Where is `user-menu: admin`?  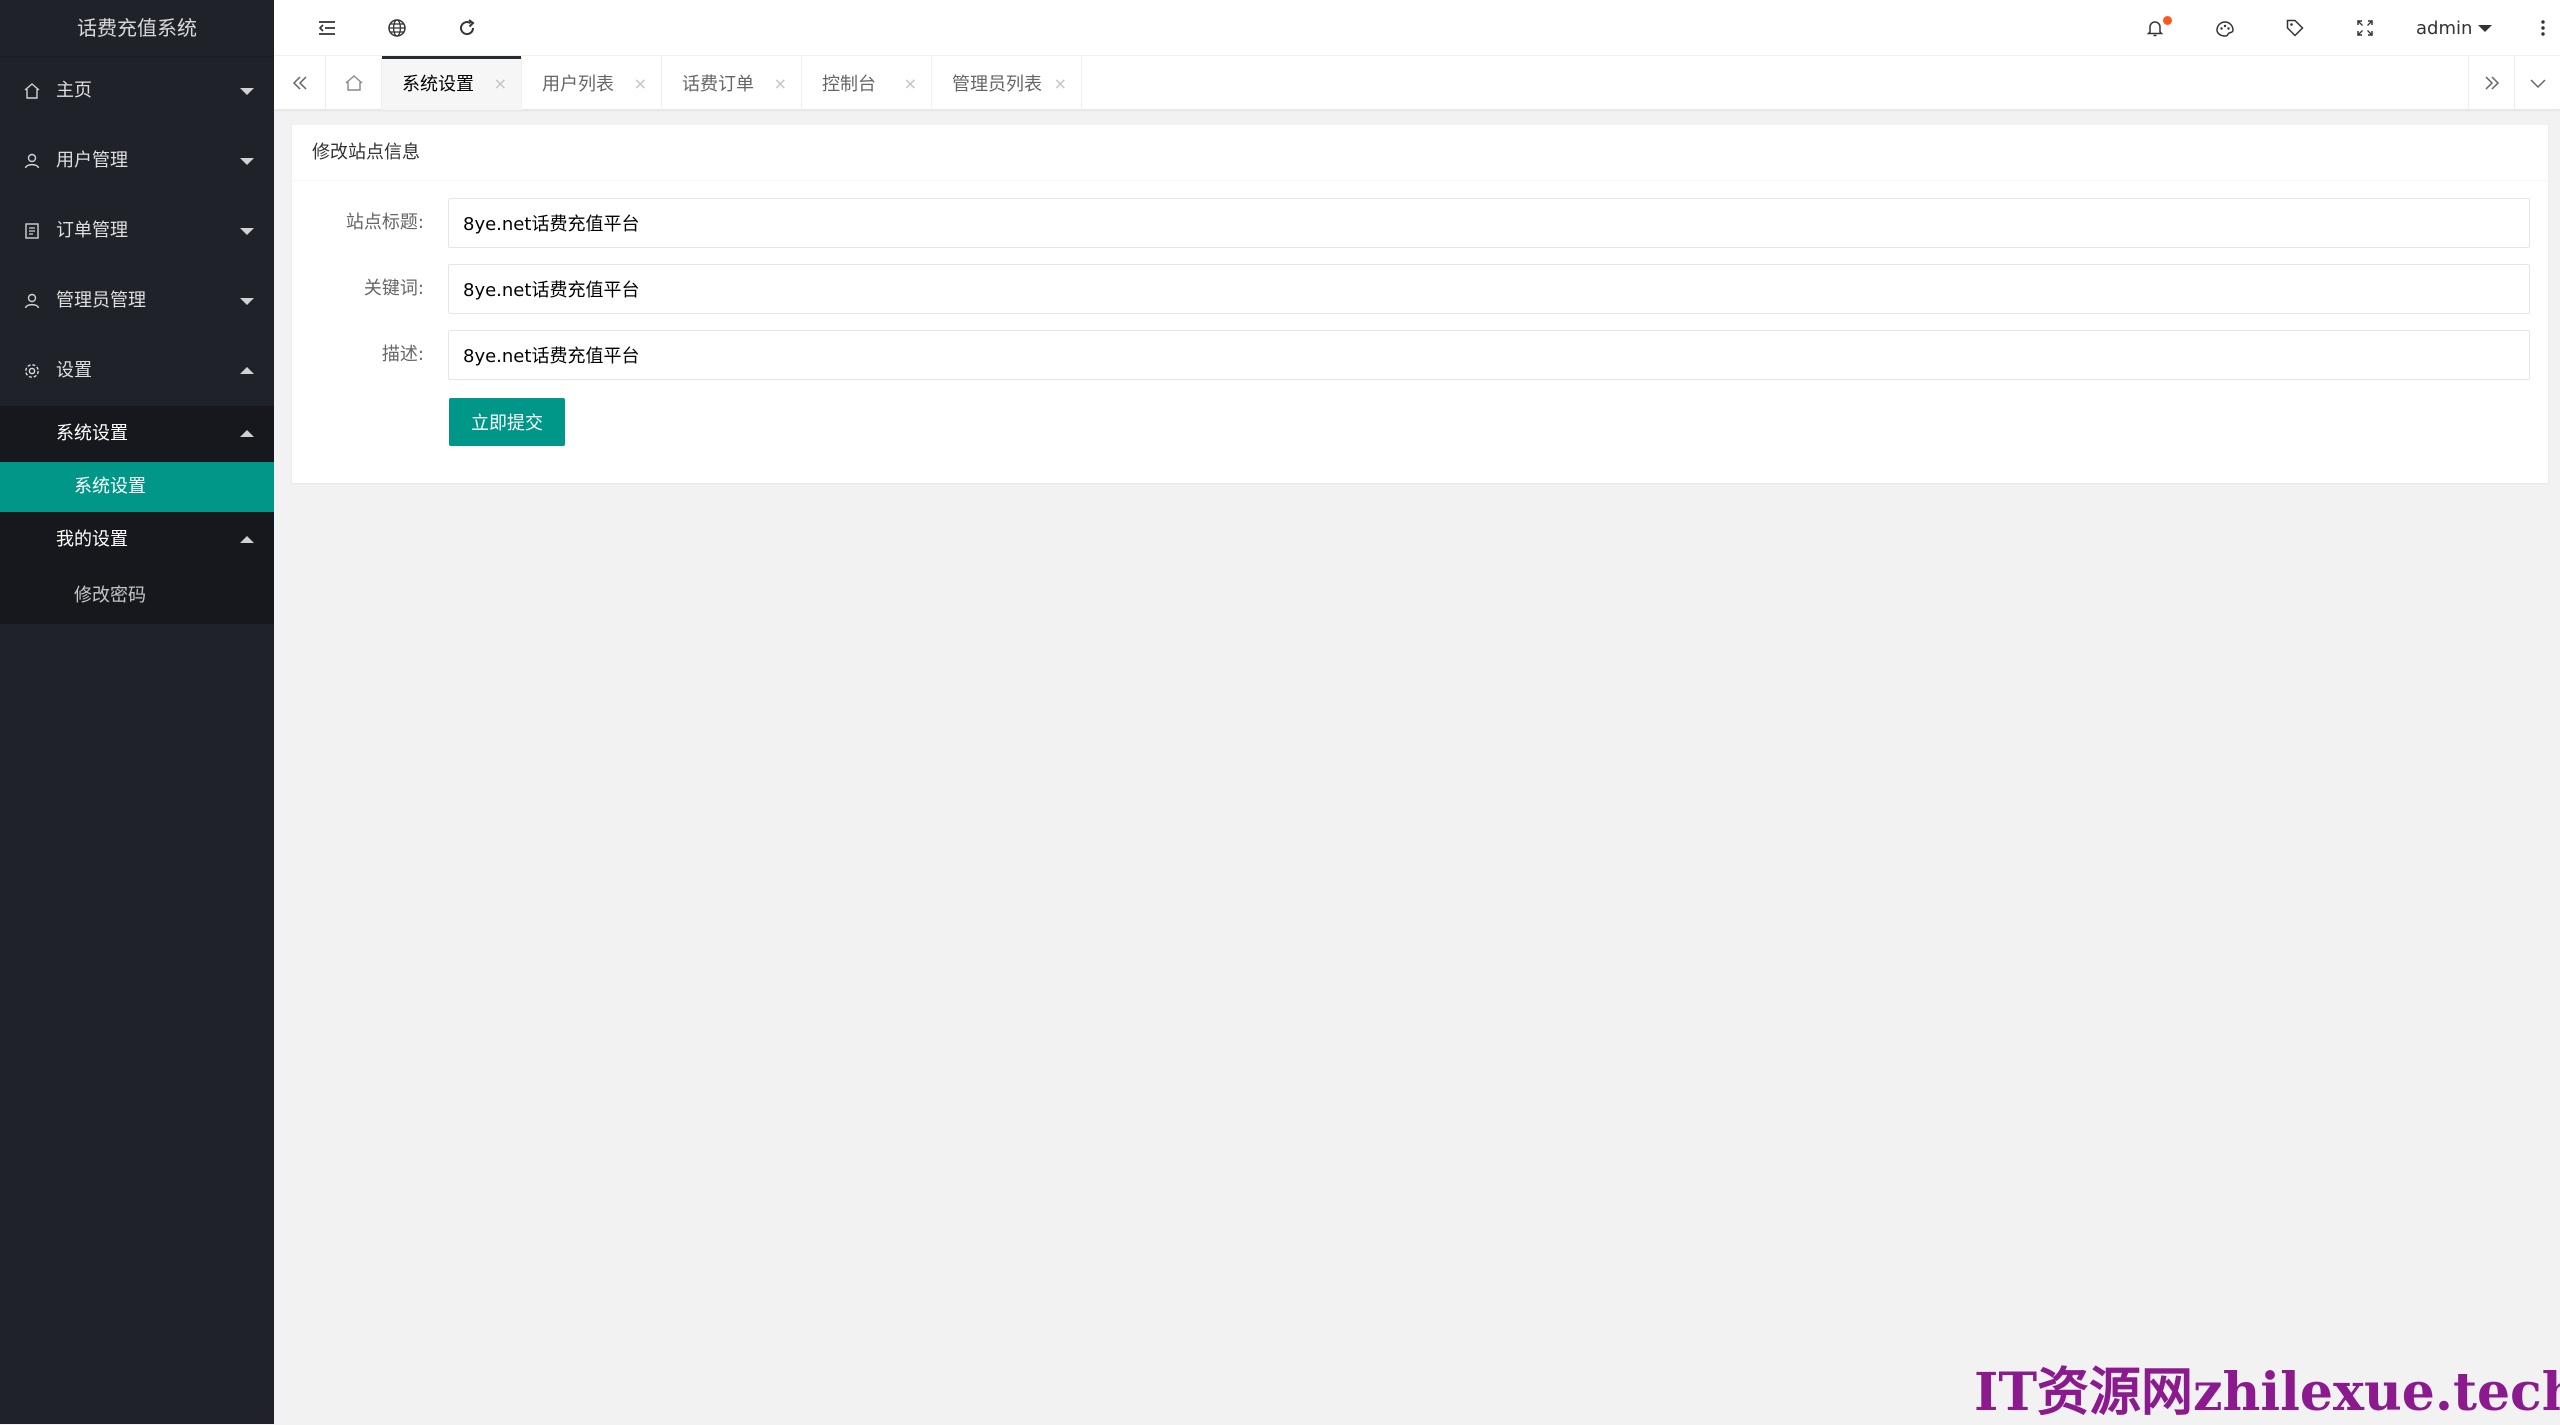 user-menu: admin is located at coordinates (2454, 28).